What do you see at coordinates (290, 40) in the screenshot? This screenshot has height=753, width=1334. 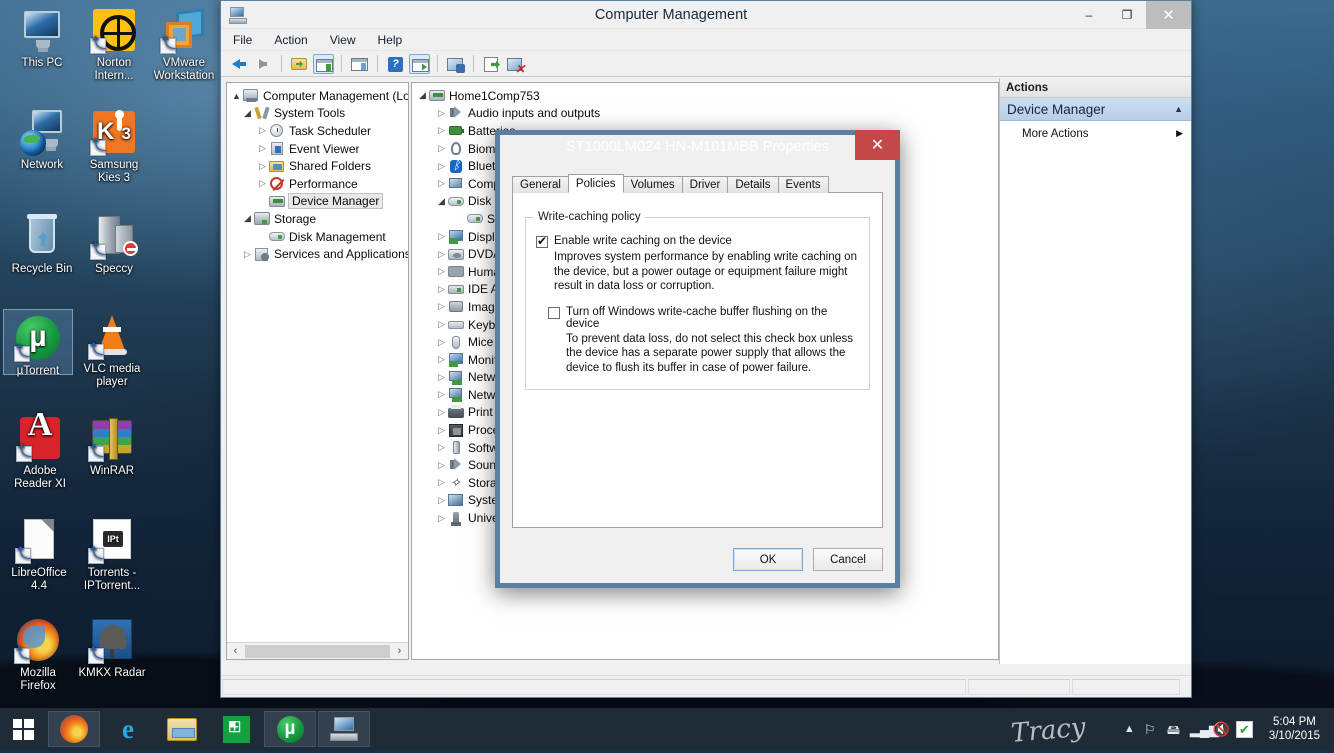 I see `menu-item-action: Action` at bounding box center [290, 40].